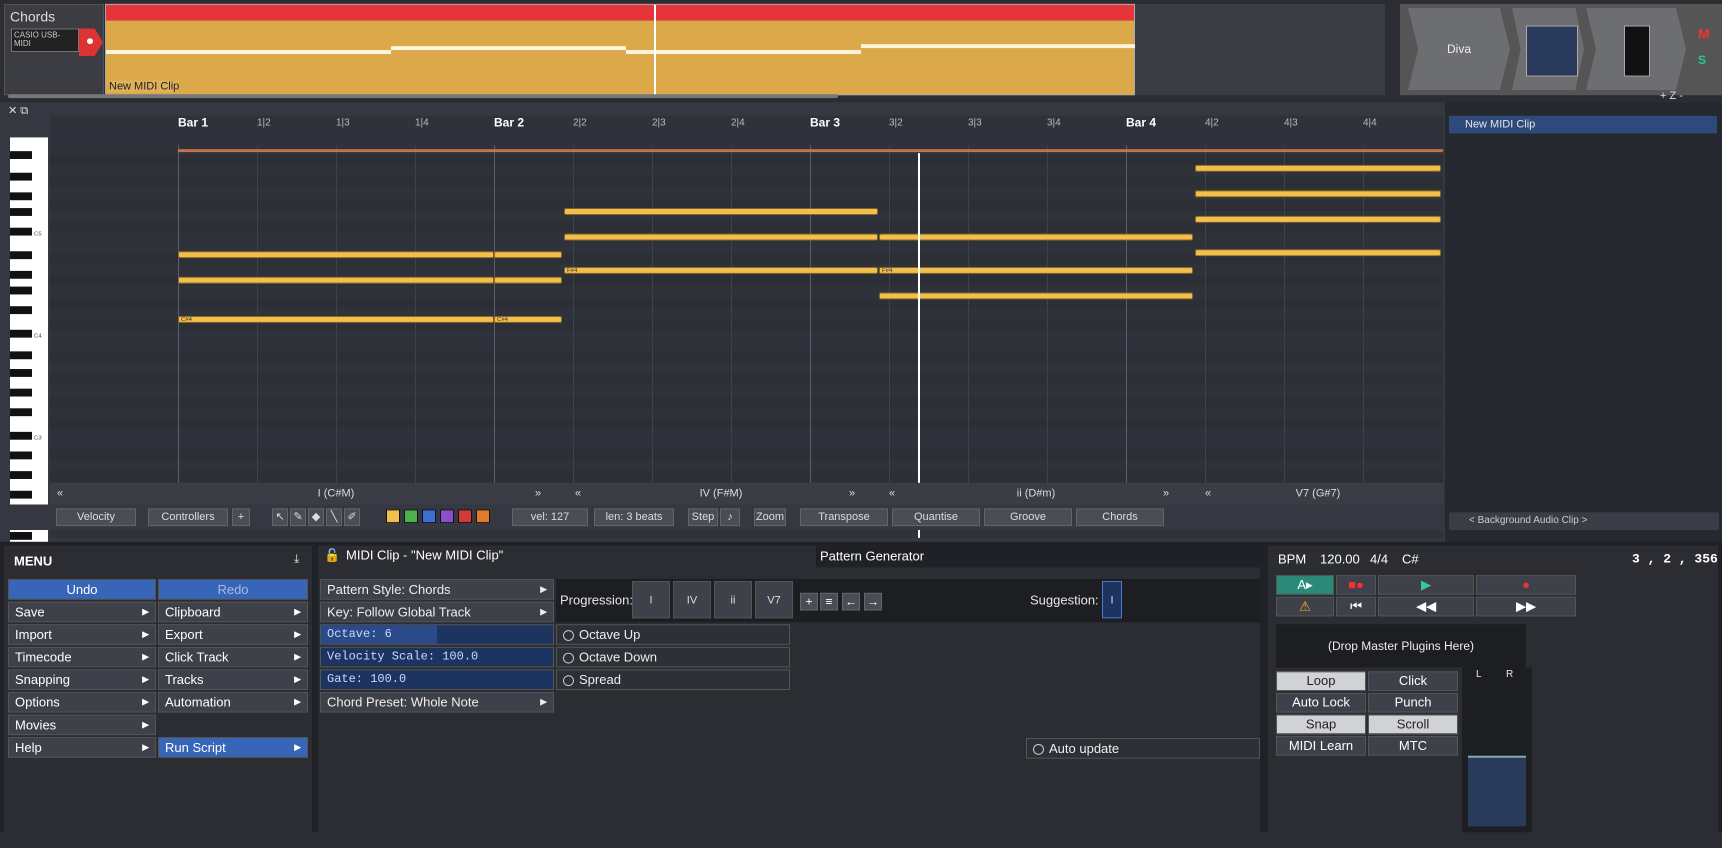 The image size is (1722, 848). Describe the element at coordinates (1356, 585) in the screenshot. I see `record-mode-icon: ■●` at that location.